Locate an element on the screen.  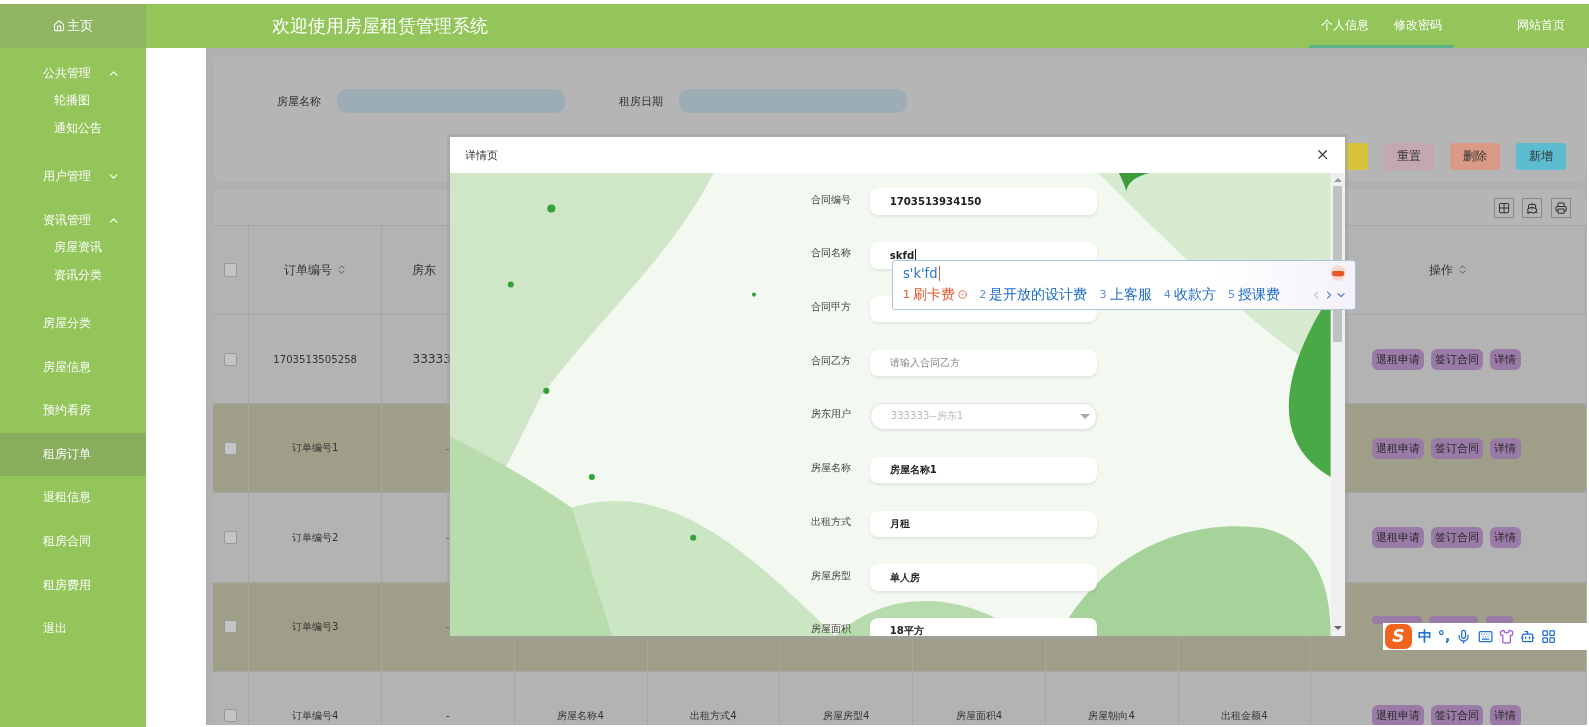
table-cell: 订单编号2 is located at coordinates (315, 537).